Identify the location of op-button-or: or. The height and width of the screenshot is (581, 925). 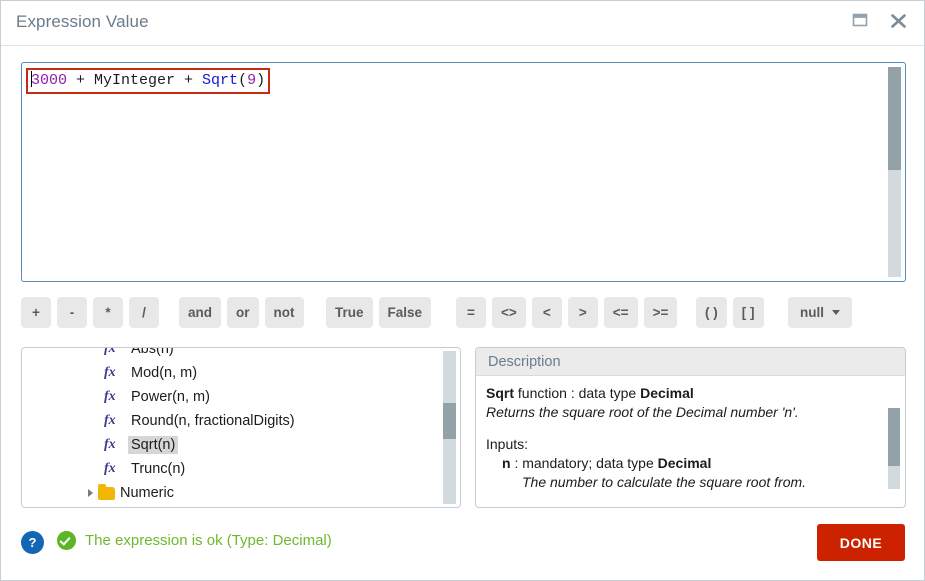
(243, 312).